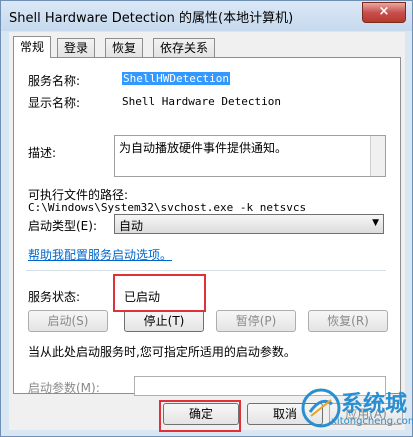 Image resolution: width=413 pixels, height=437 pixels. I want to click on tab-general: 常规, so click(32, 47).